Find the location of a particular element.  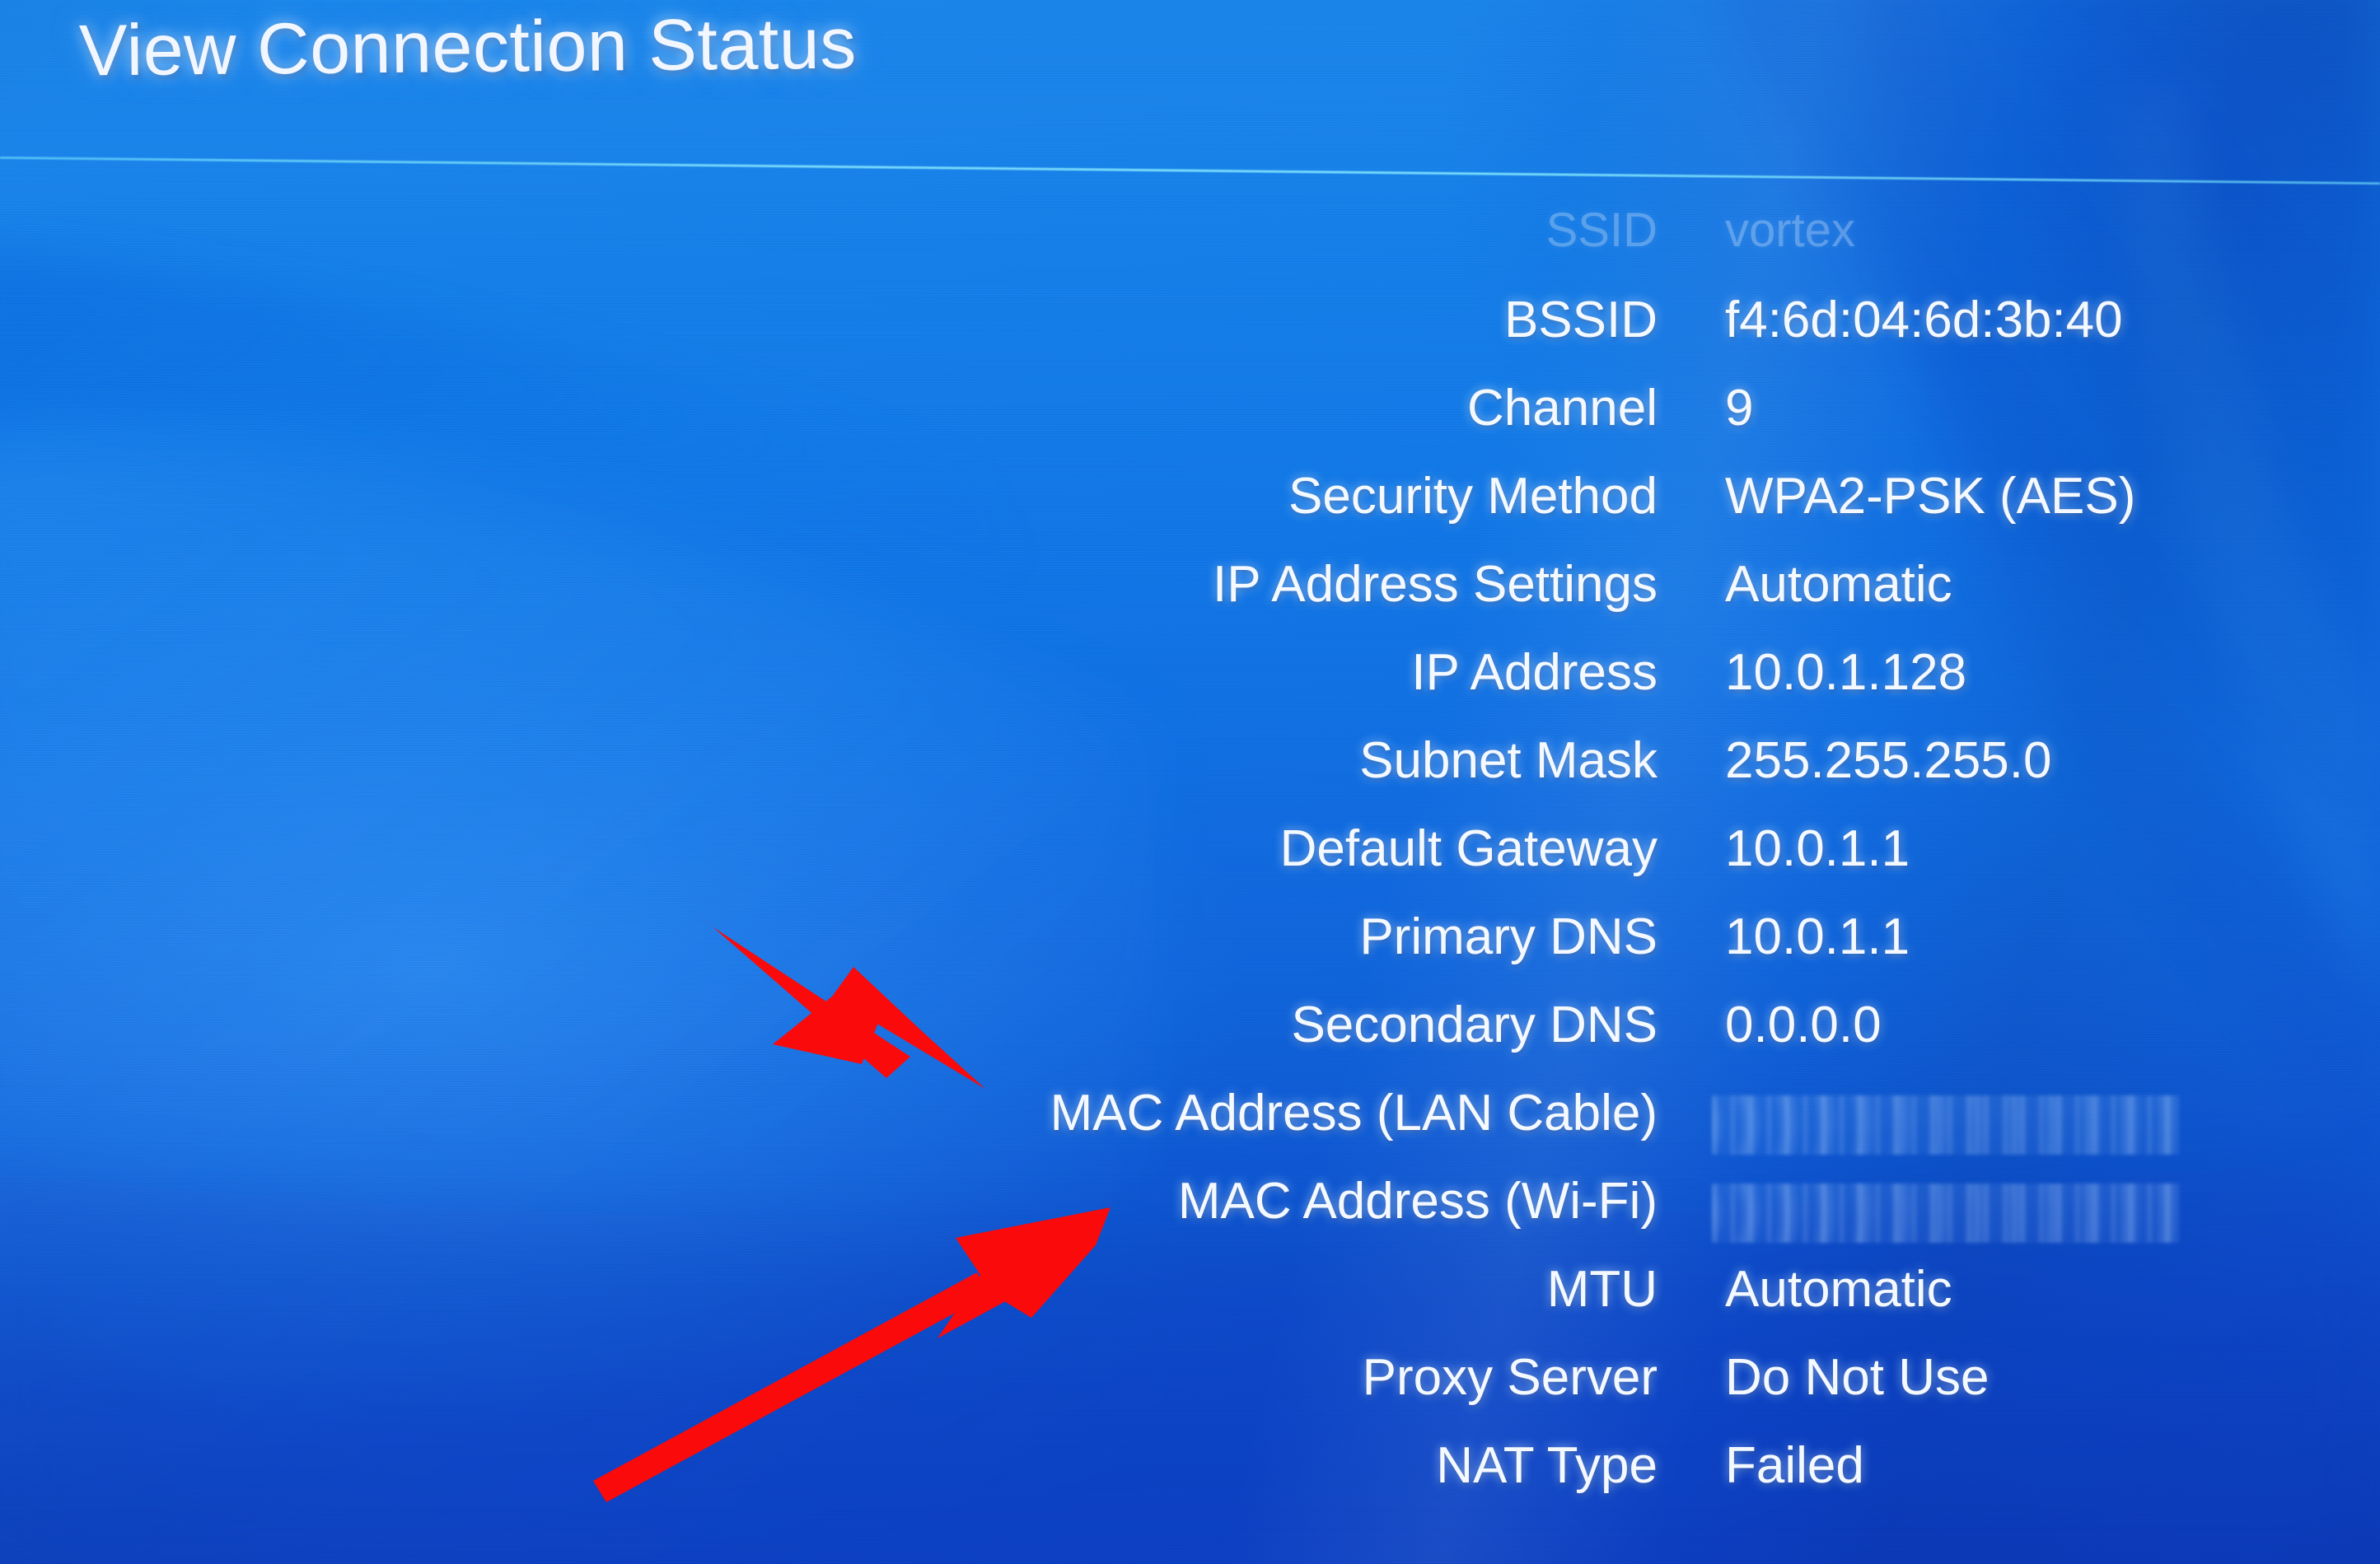

info-row: MTU Automatic is located at coordinates (1190, 1304).